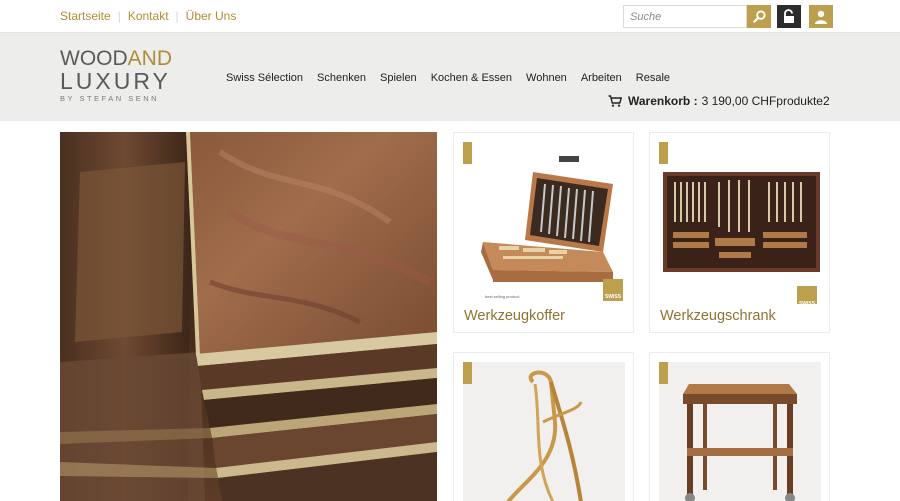  I want to click on account-button, so click(821, 16).